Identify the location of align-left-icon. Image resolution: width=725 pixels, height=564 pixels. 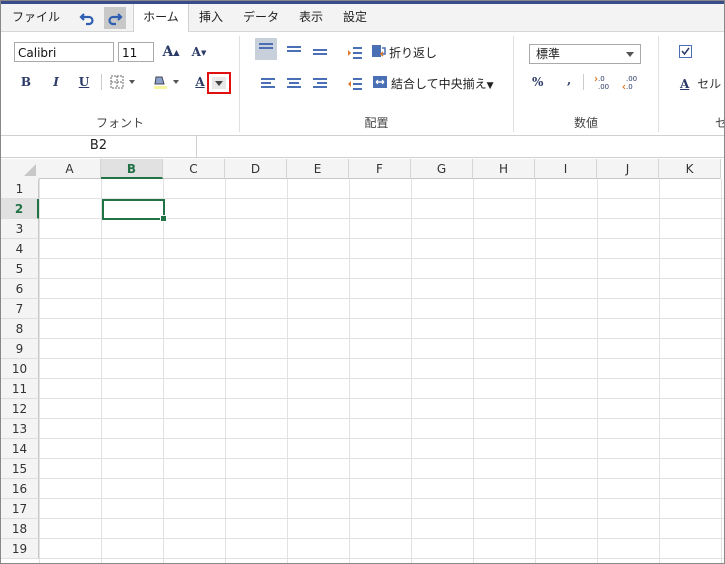
(268, 83).